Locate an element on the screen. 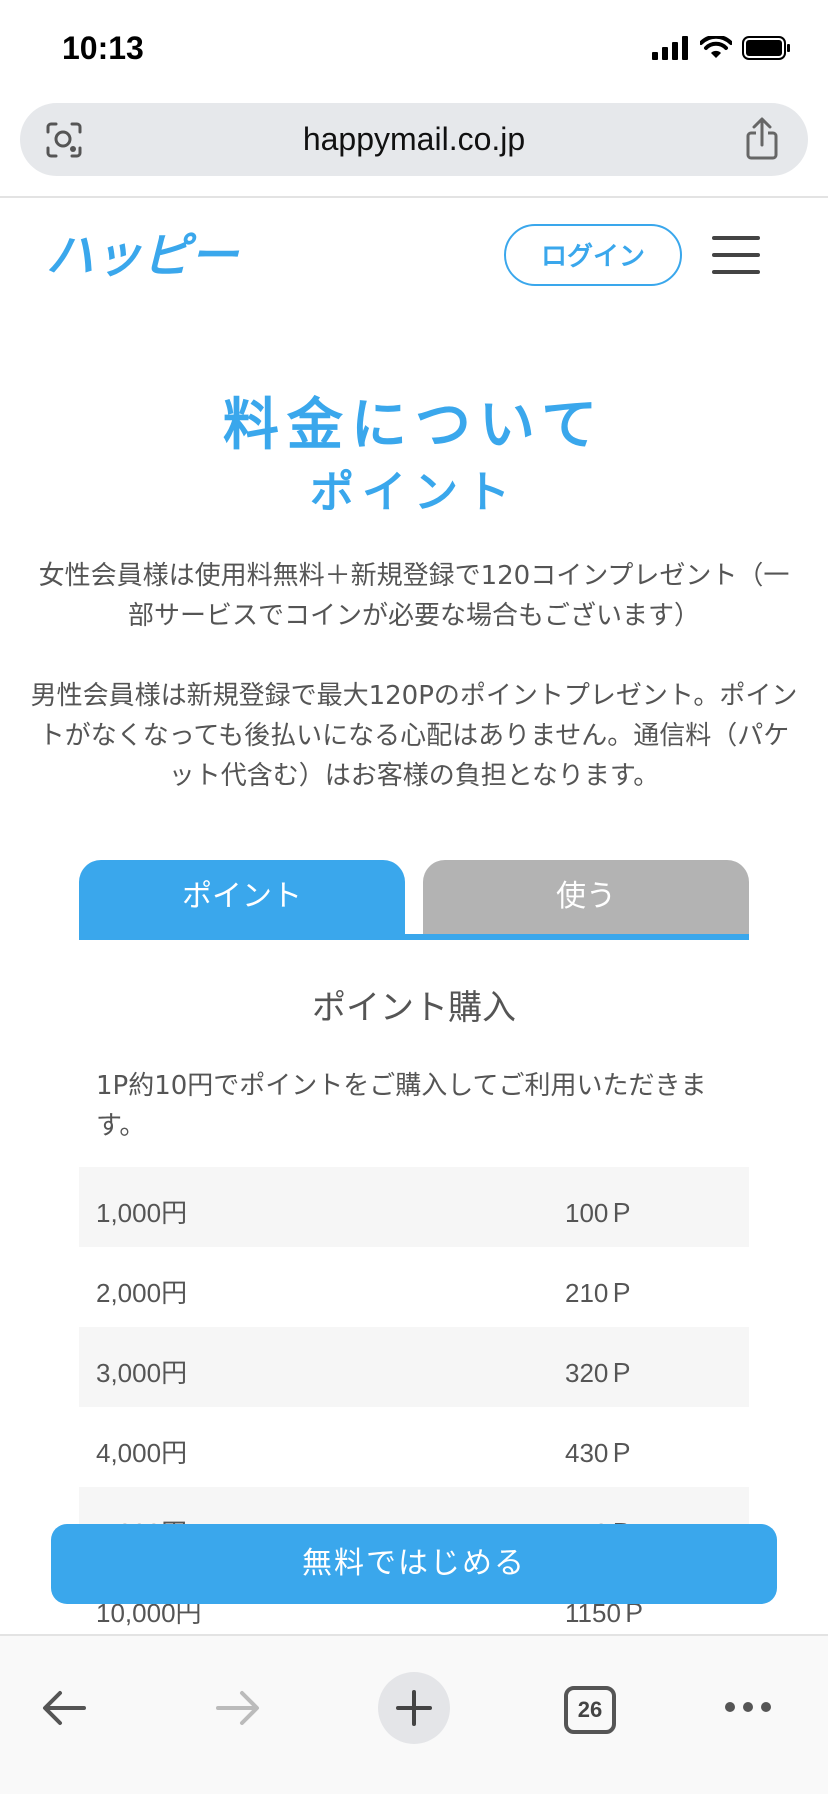 This screenshot has width=828, height=1794. table-row: 3,000円 320Ｐ is located at coordinates (414, 1367).